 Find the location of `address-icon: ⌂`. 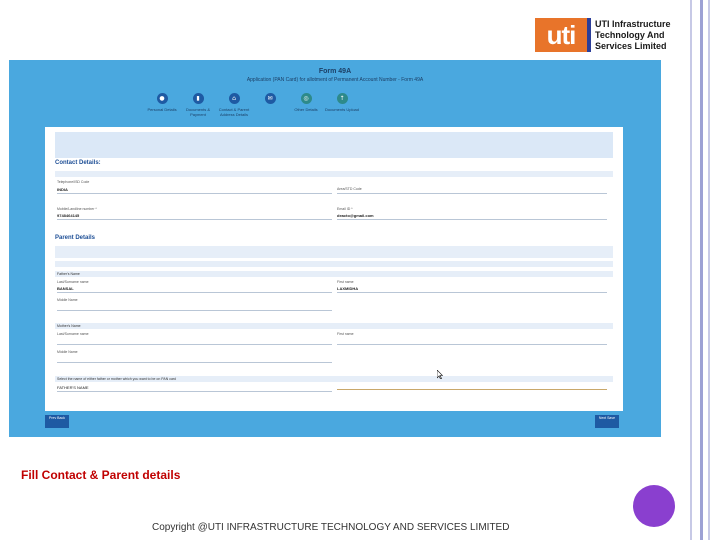

address-icon: ⌂ is located at coordinates (234, 98).